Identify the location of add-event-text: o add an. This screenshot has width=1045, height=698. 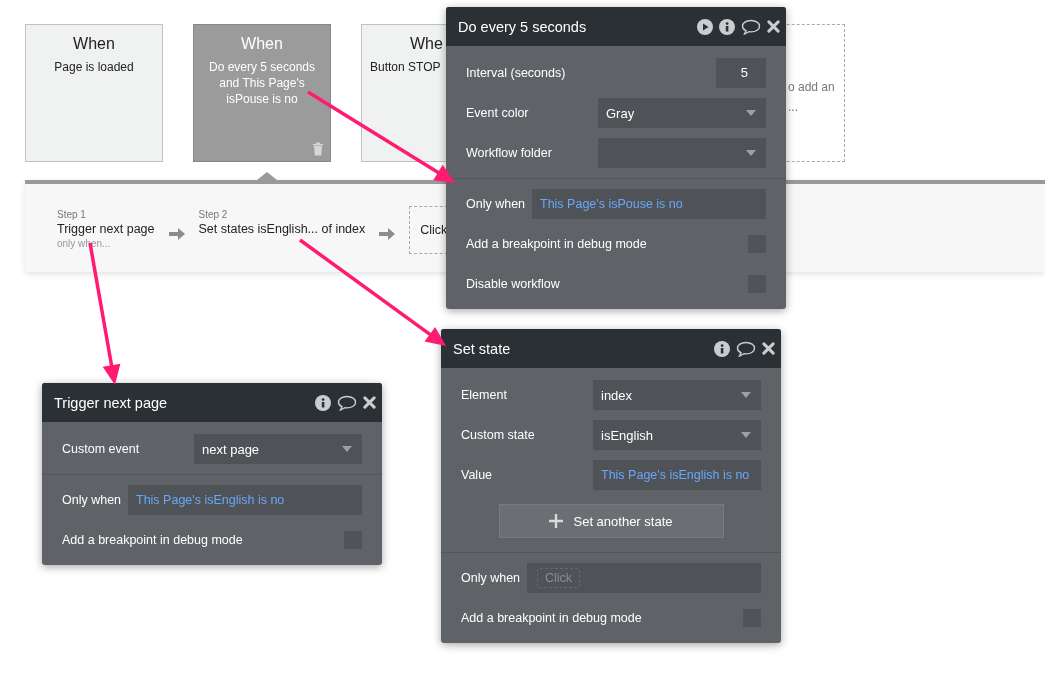
(811, 87).